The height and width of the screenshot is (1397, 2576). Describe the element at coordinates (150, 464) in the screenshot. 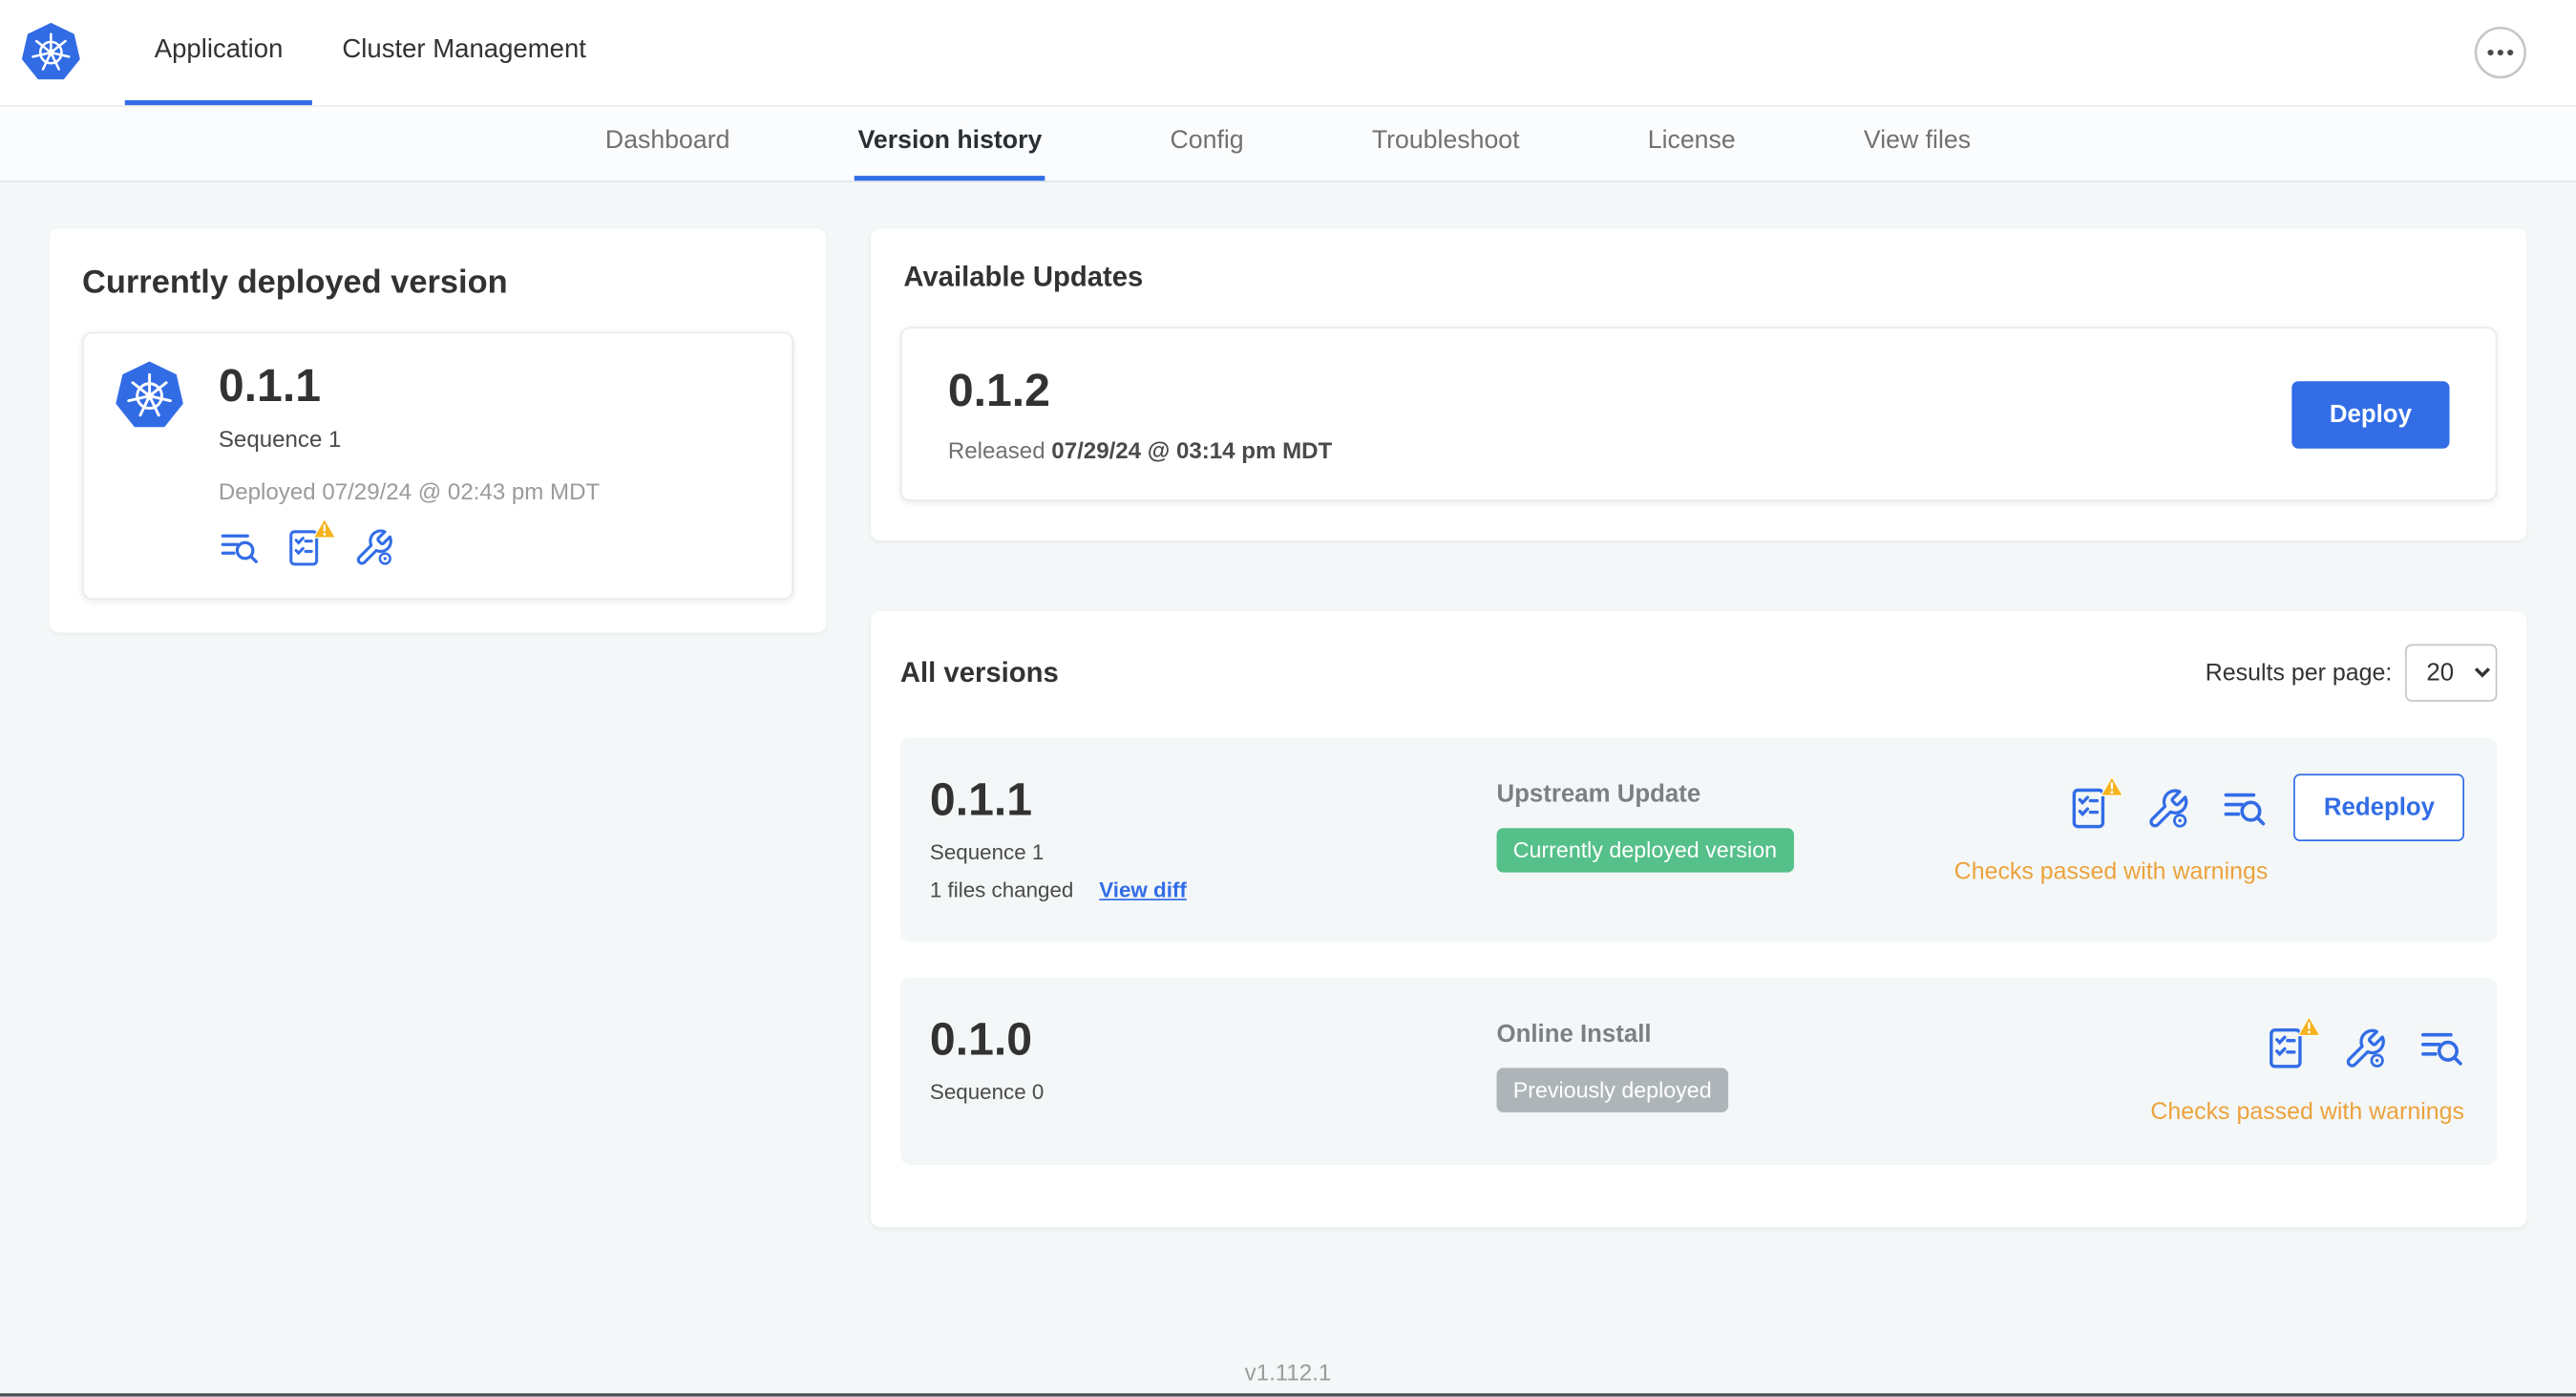

I see `kubernetes-icon` at that location.